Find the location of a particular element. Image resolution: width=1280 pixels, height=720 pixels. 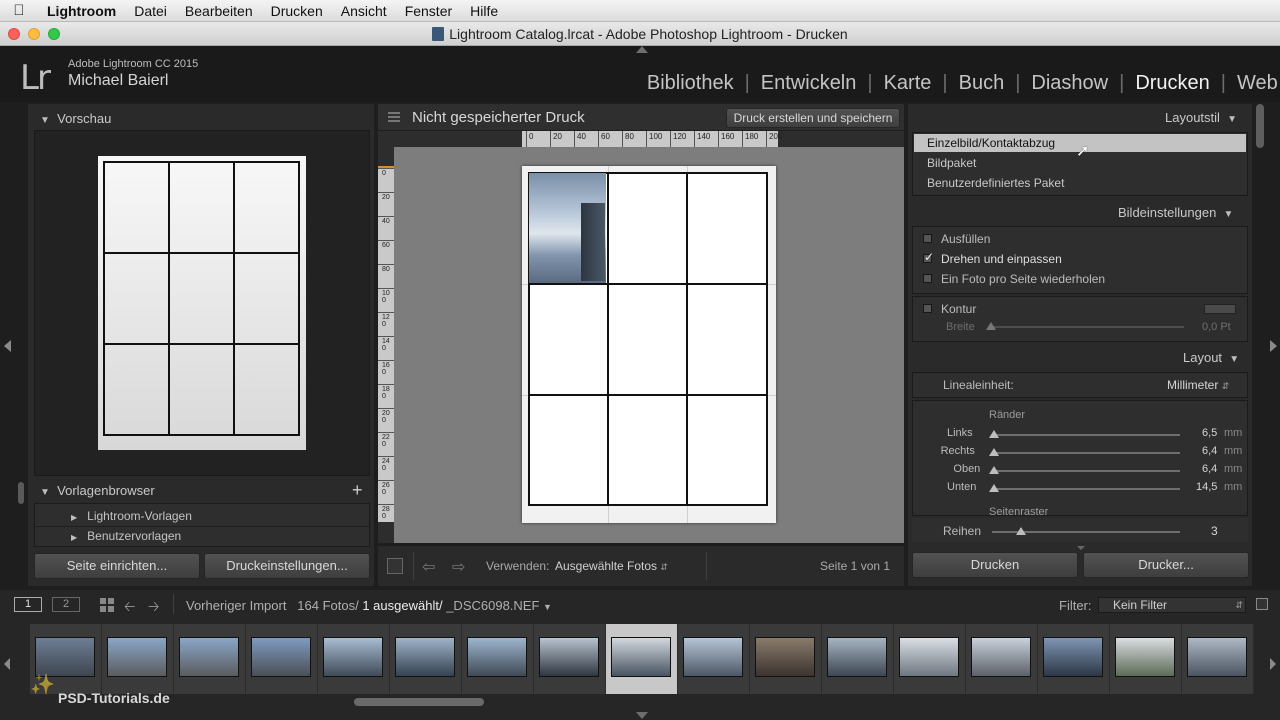

fill-checkbox: Ausfüllen is located at coordinates (956, 239).